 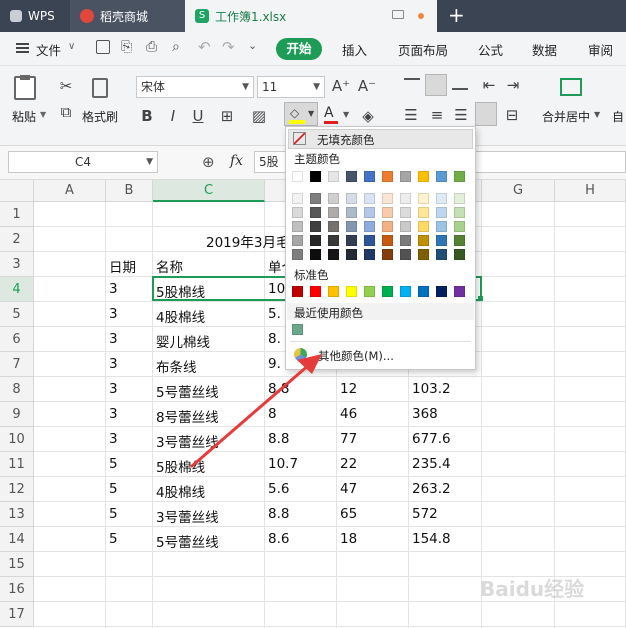 What do you see at coordinates (251, 415) in the screenshot?
I see `arrow-shaft` at bounding box center [251, 415].